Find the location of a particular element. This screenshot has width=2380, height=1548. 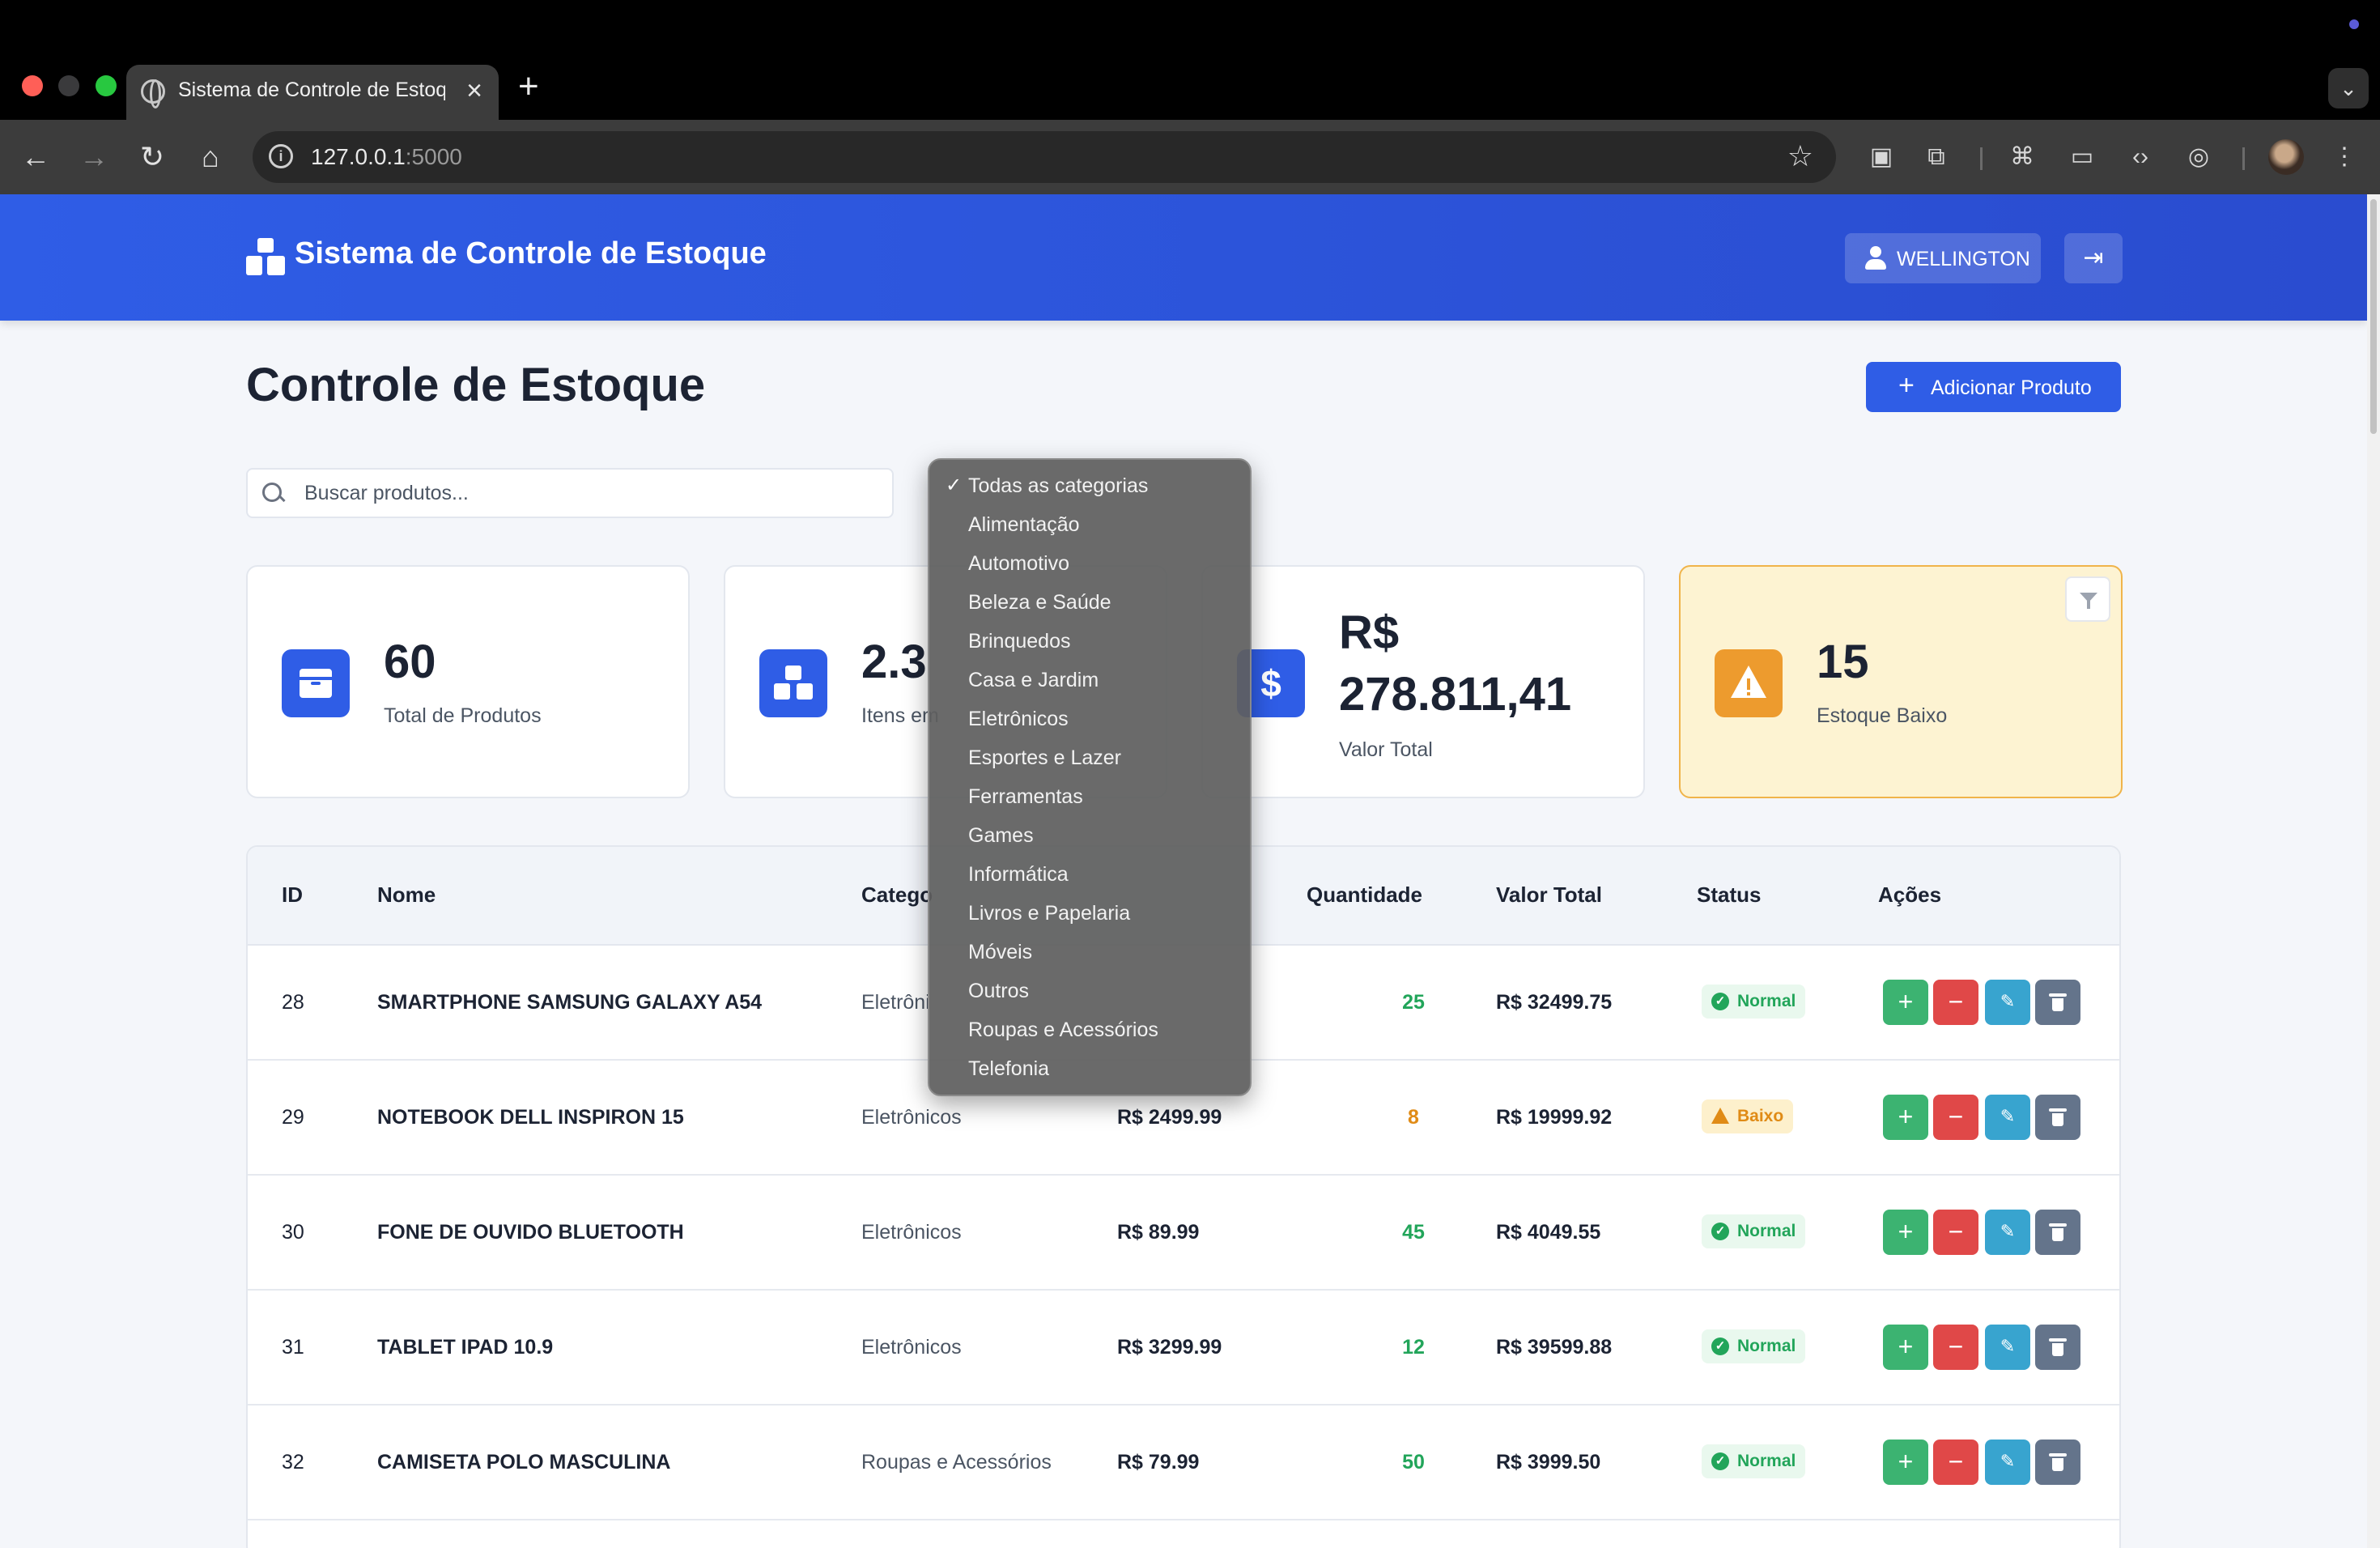

cell-quantidade: 25 is located at coordinates (1414, 1002).